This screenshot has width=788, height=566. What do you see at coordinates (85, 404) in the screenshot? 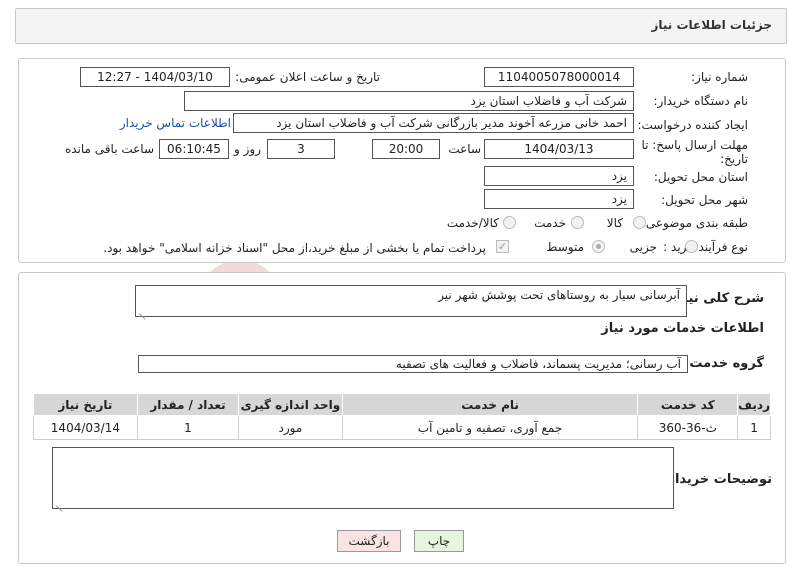
I see `col-date-header: تاریخ نیاز` at bounding box center [85, 404].